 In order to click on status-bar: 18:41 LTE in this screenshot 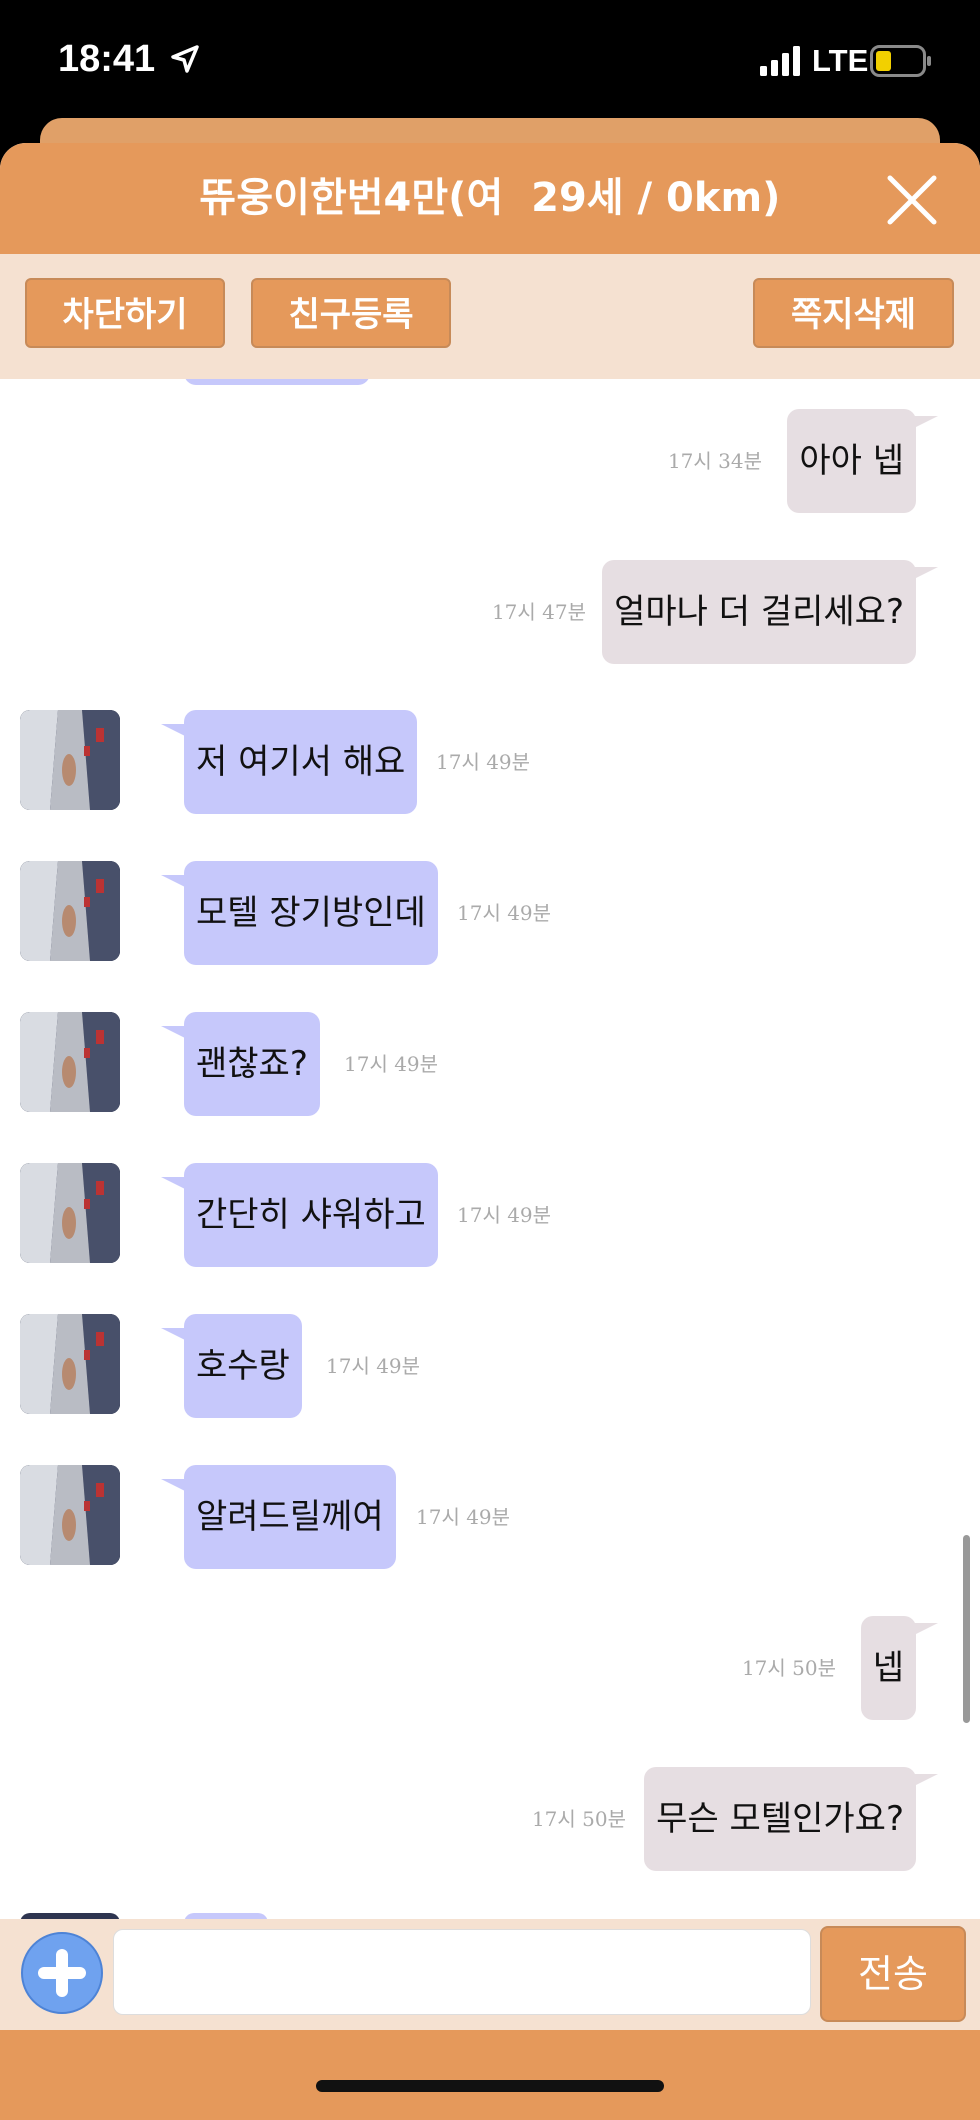, I will do `click(490, 65)`.